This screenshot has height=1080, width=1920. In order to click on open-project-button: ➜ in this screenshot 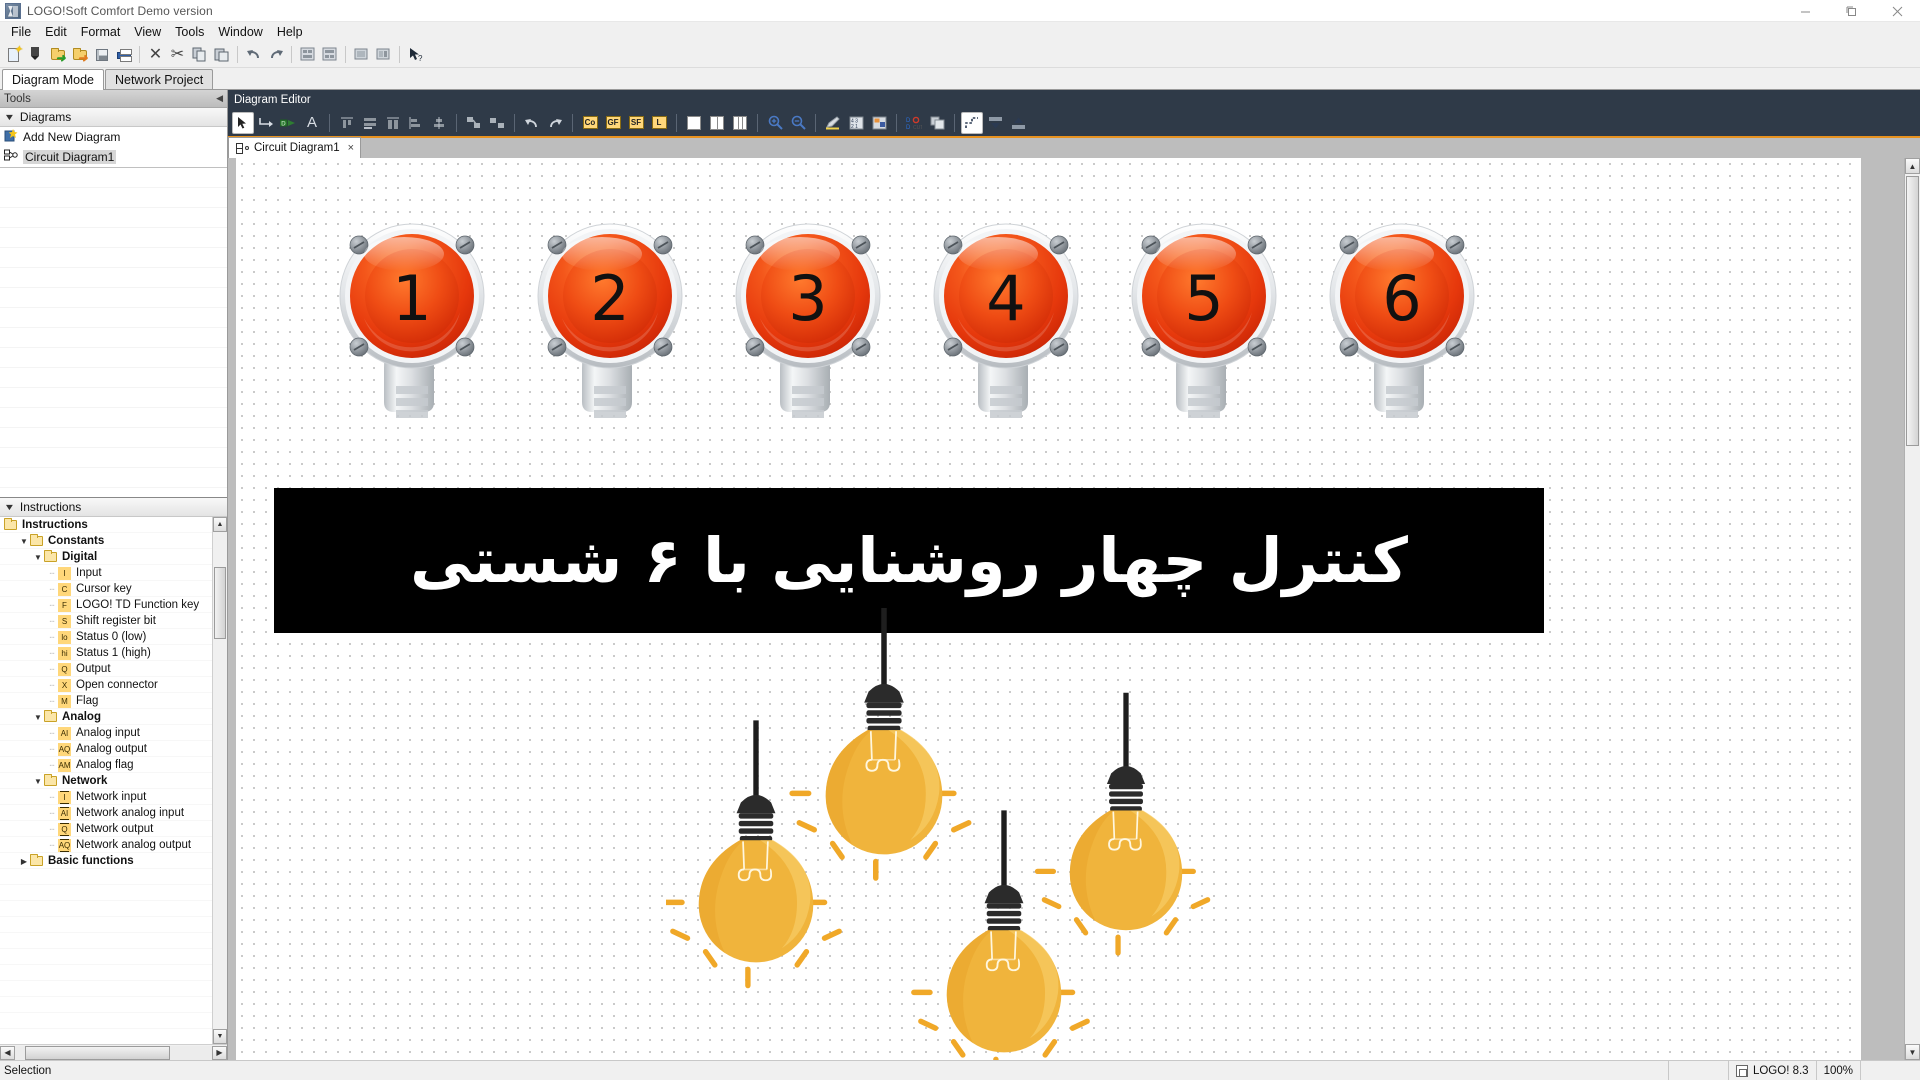, I will do `click(79, 54)`.